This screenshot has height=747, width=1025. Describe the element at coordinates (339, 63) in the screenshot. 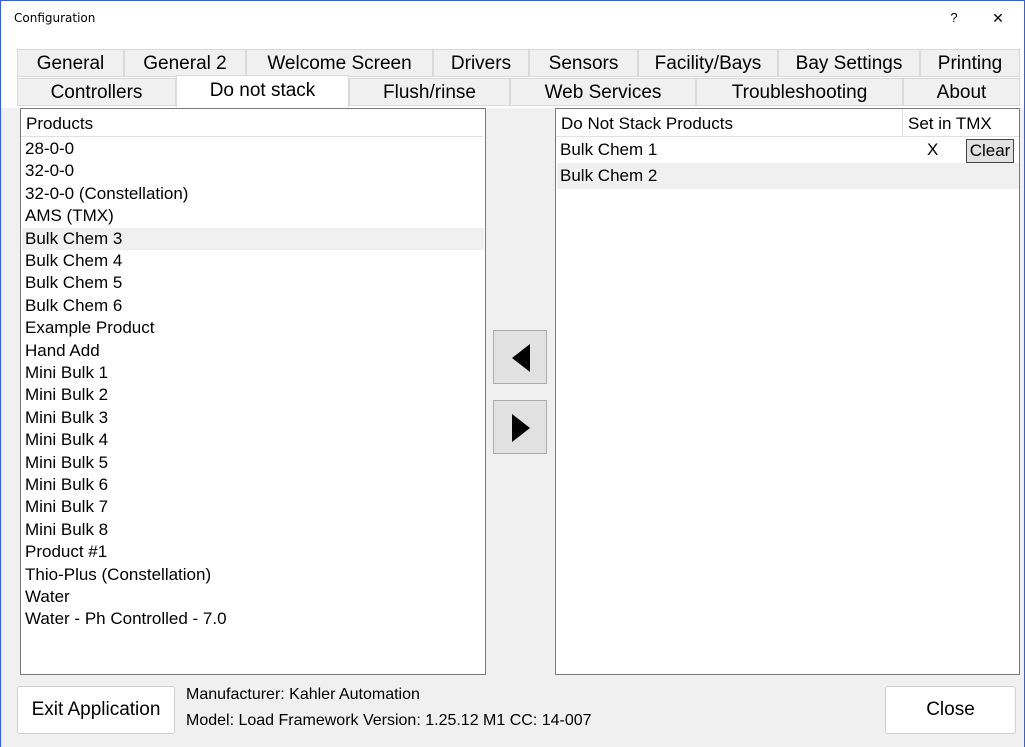

I see `tab-welcome-screen: Welcome Screen` at that location.